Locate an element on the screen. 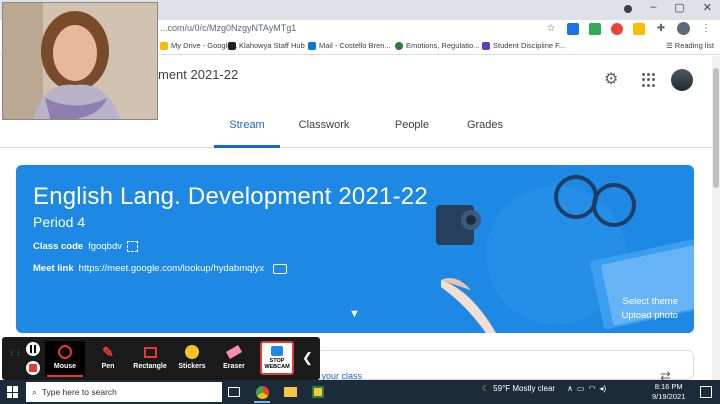 The height and width of the screenshot is (404, 720). notification-icon is located at coordinates (706, 392).